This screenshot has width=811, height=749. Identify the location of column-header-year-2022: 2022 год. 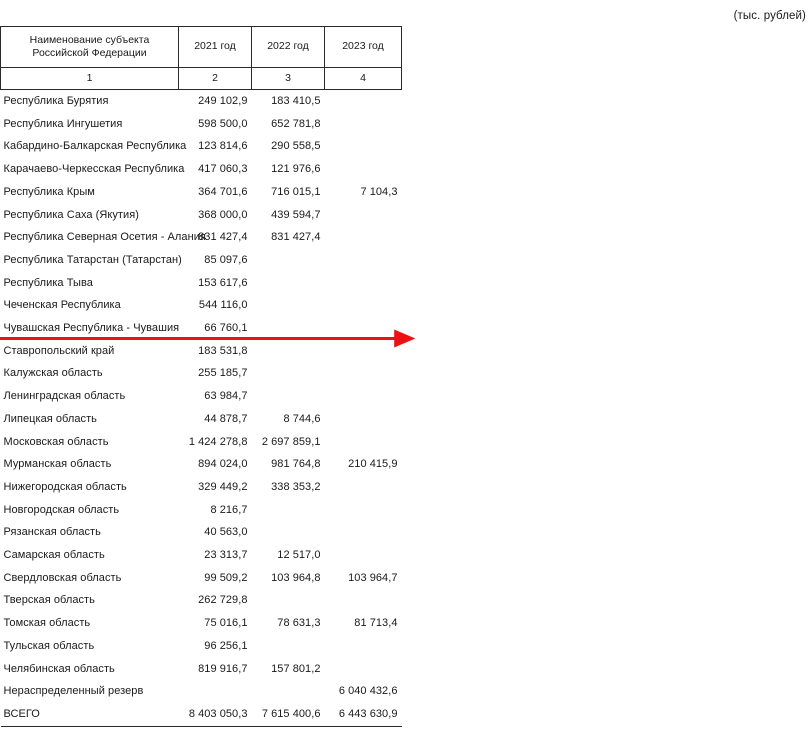
(288, 47).